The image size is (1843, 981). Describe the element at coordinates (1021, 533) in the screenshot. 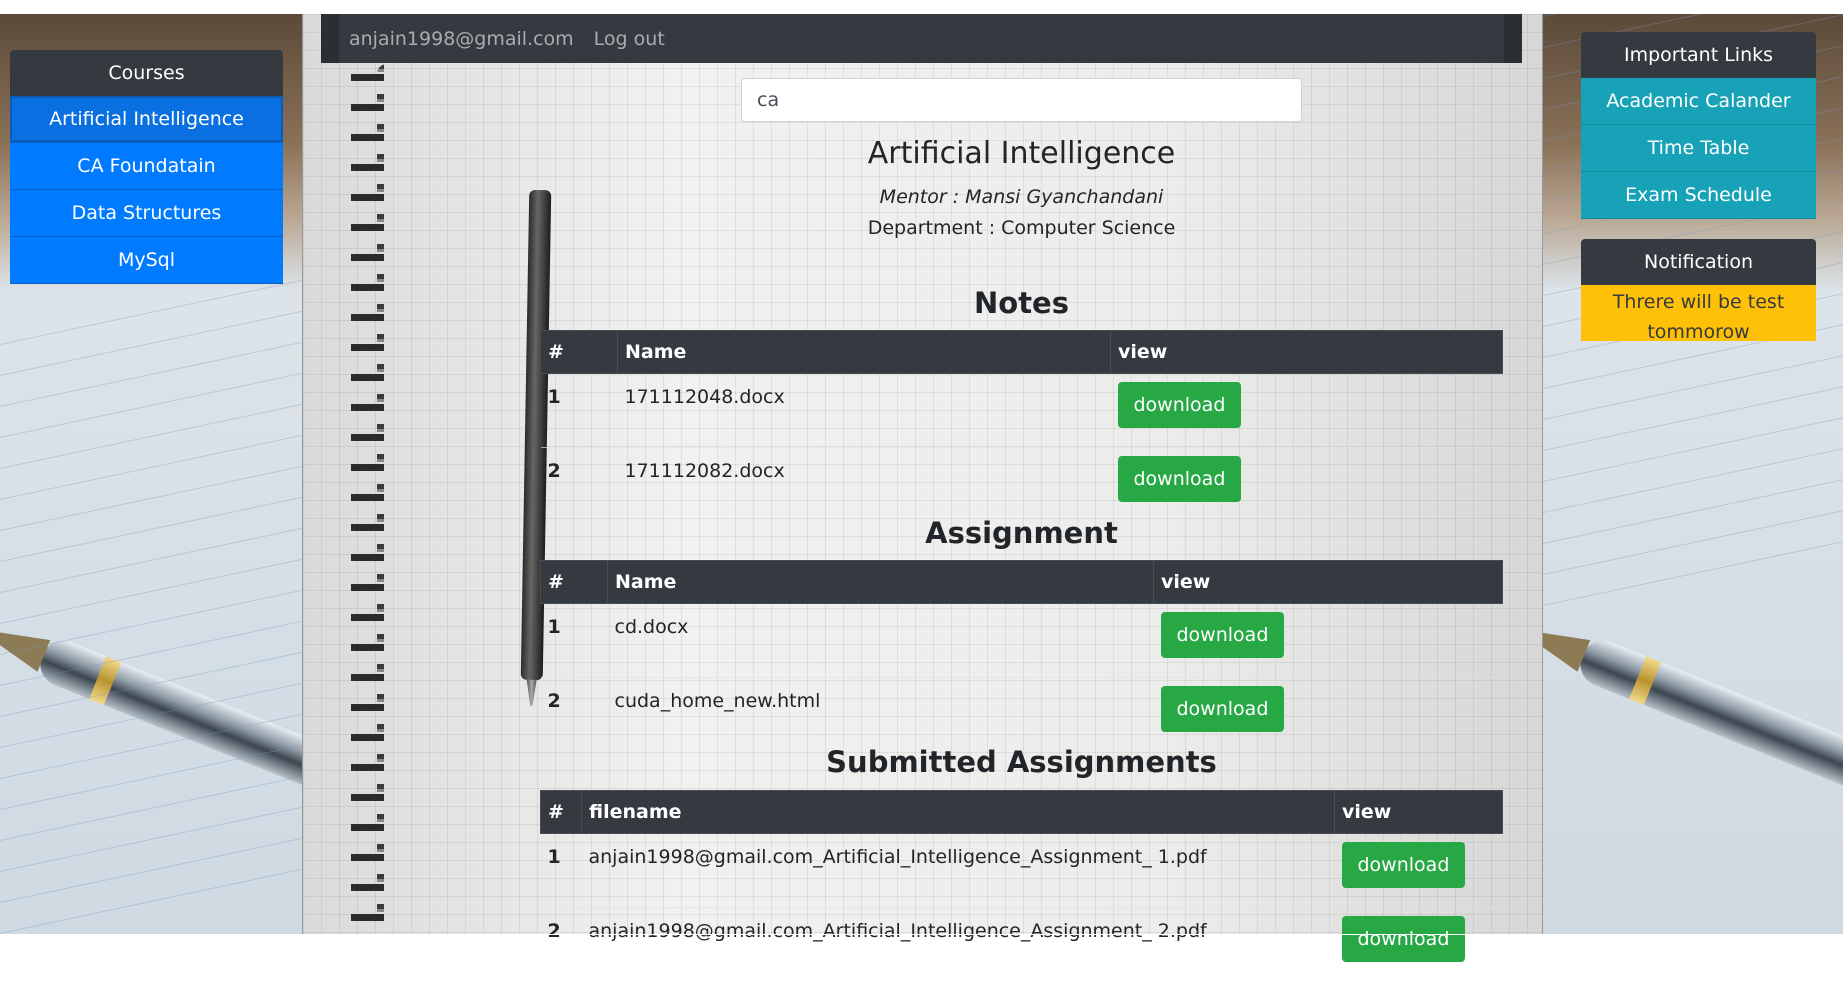

I see `assignment-title: Assignment` at that location.